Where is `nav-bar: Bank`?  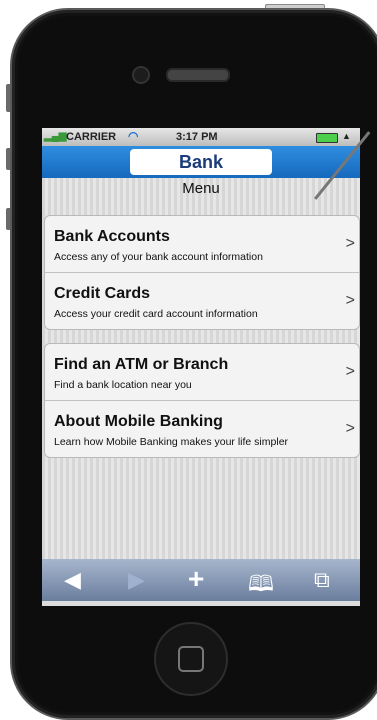
nav-bar: Bank is located at coordinates (201, 162).